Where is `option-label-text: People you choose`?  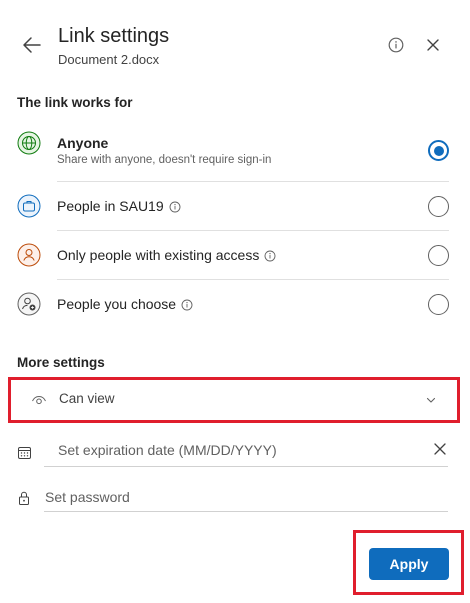 option-label-text: People you choose is located at coordinates (117, 304).